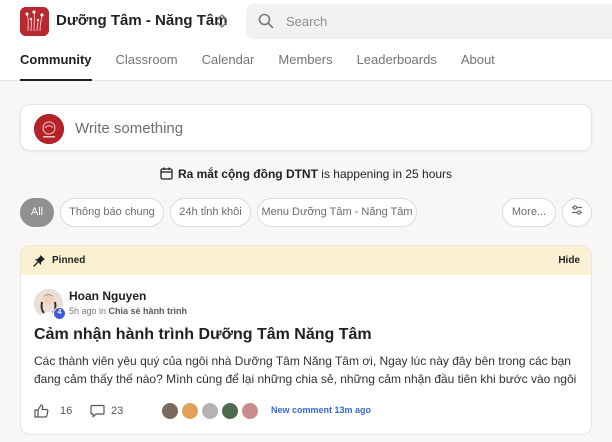 The width and height of the screenshot is (612, 442). What do you see at coordinates (97, 413) in the screenshot?
I see `comment-icon` at bounding box center [97, 413].